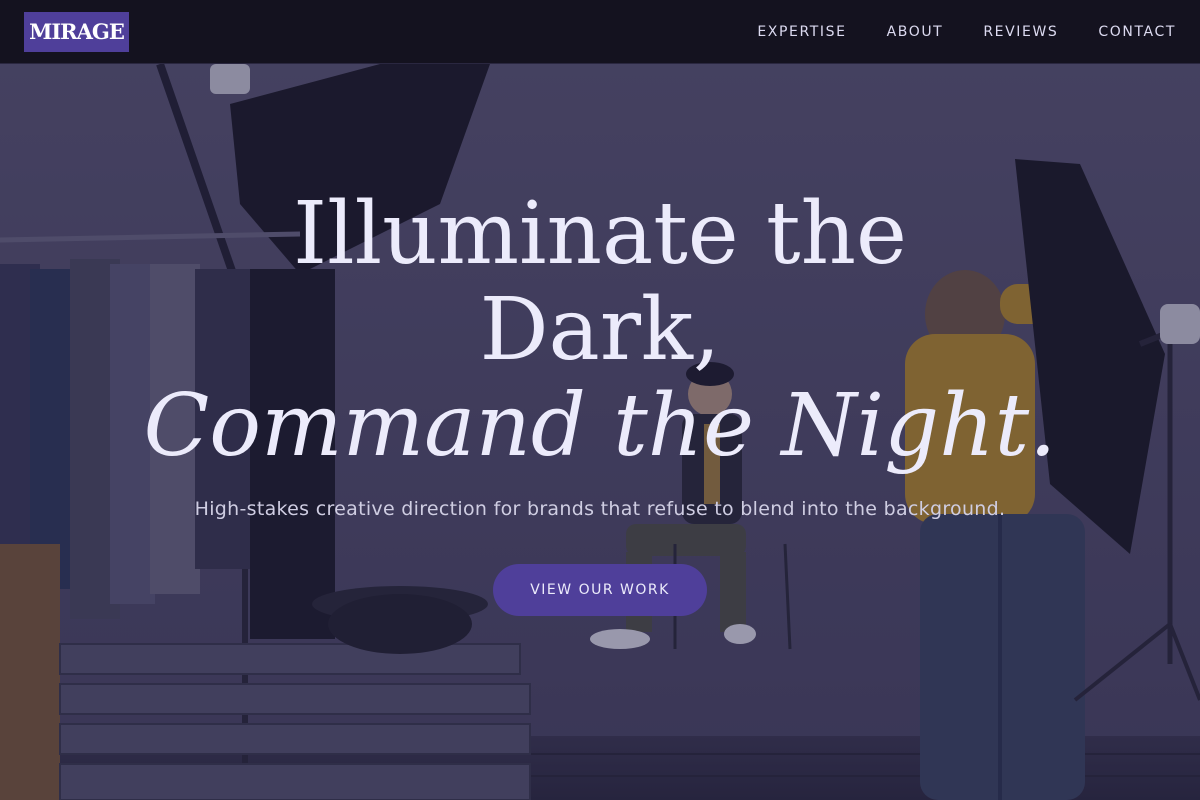  Describe the element at coordinates (600, 426) in the screenshot. I see `headline-line-3: Command the Night.` at that location.